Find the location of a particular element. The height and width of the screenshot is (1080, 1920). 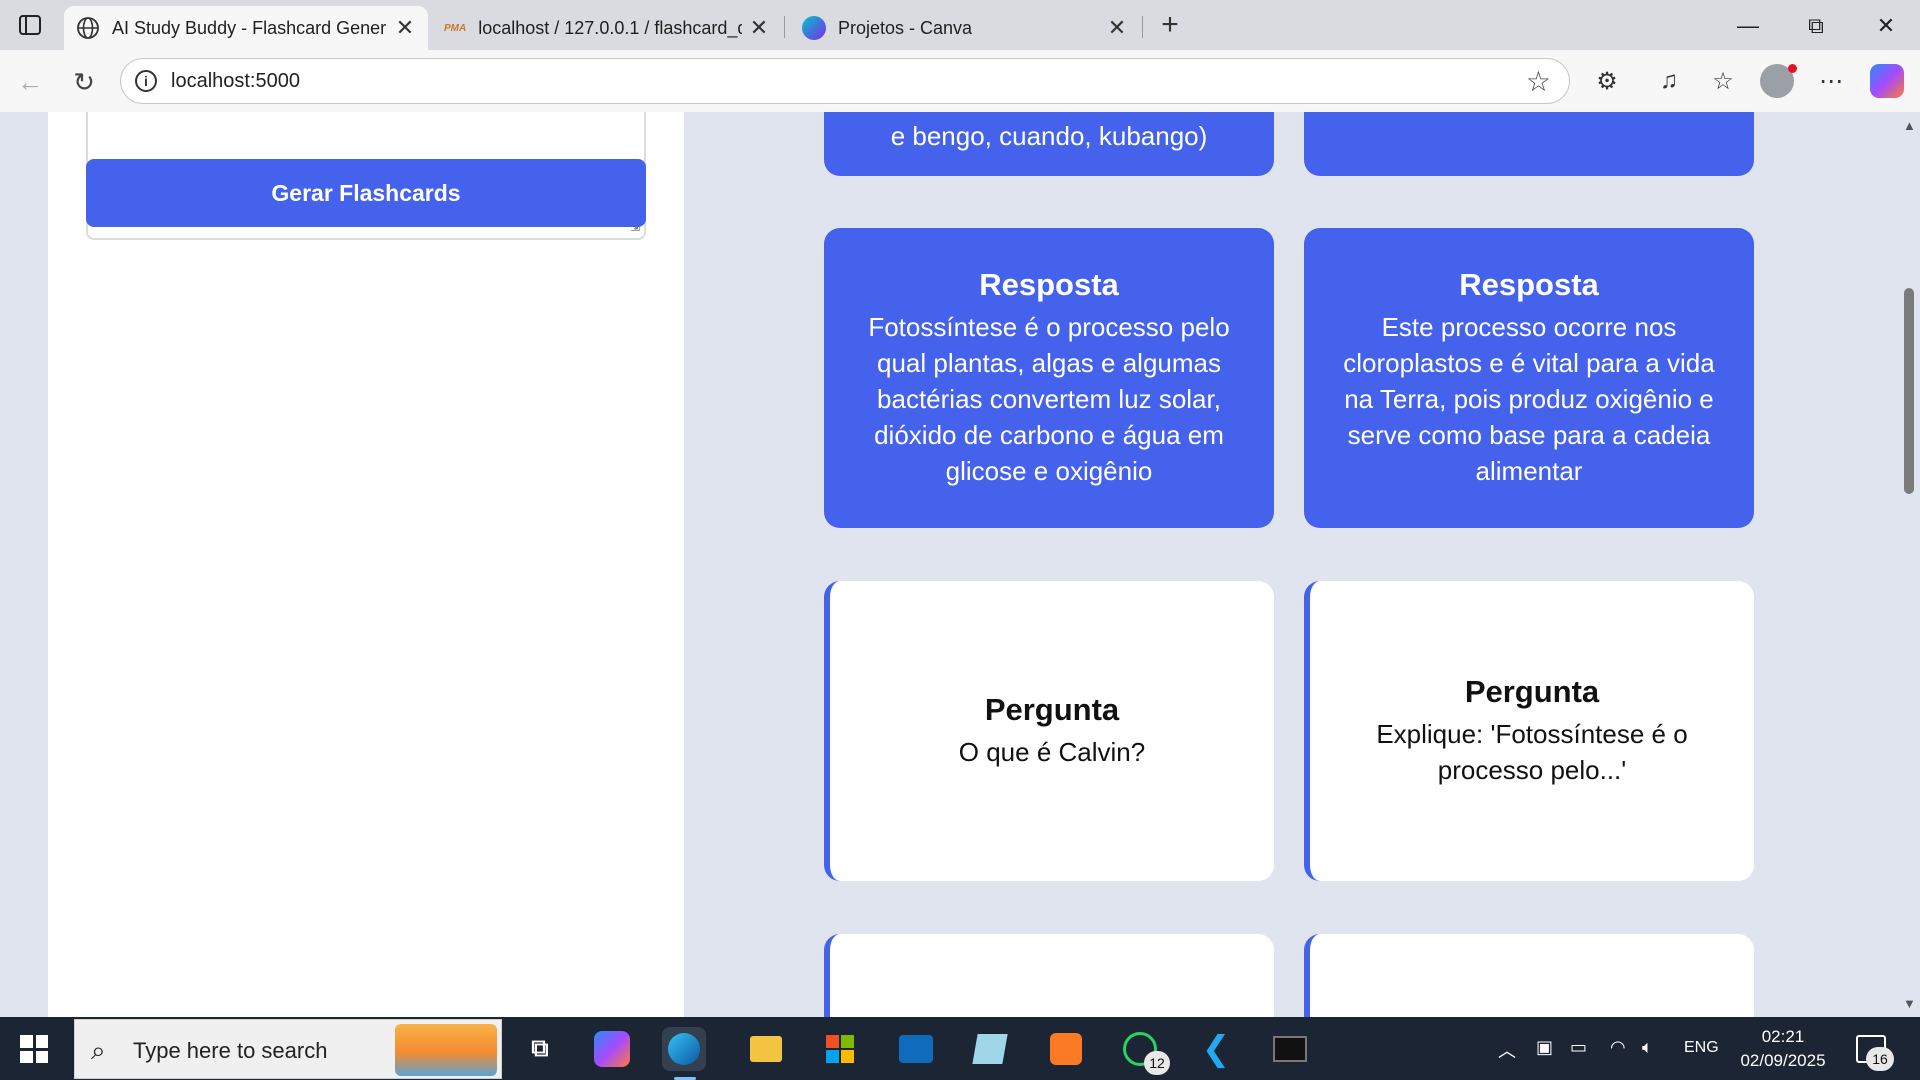

extensions-icon: ⚙ is located at coordinates (1607, 81).